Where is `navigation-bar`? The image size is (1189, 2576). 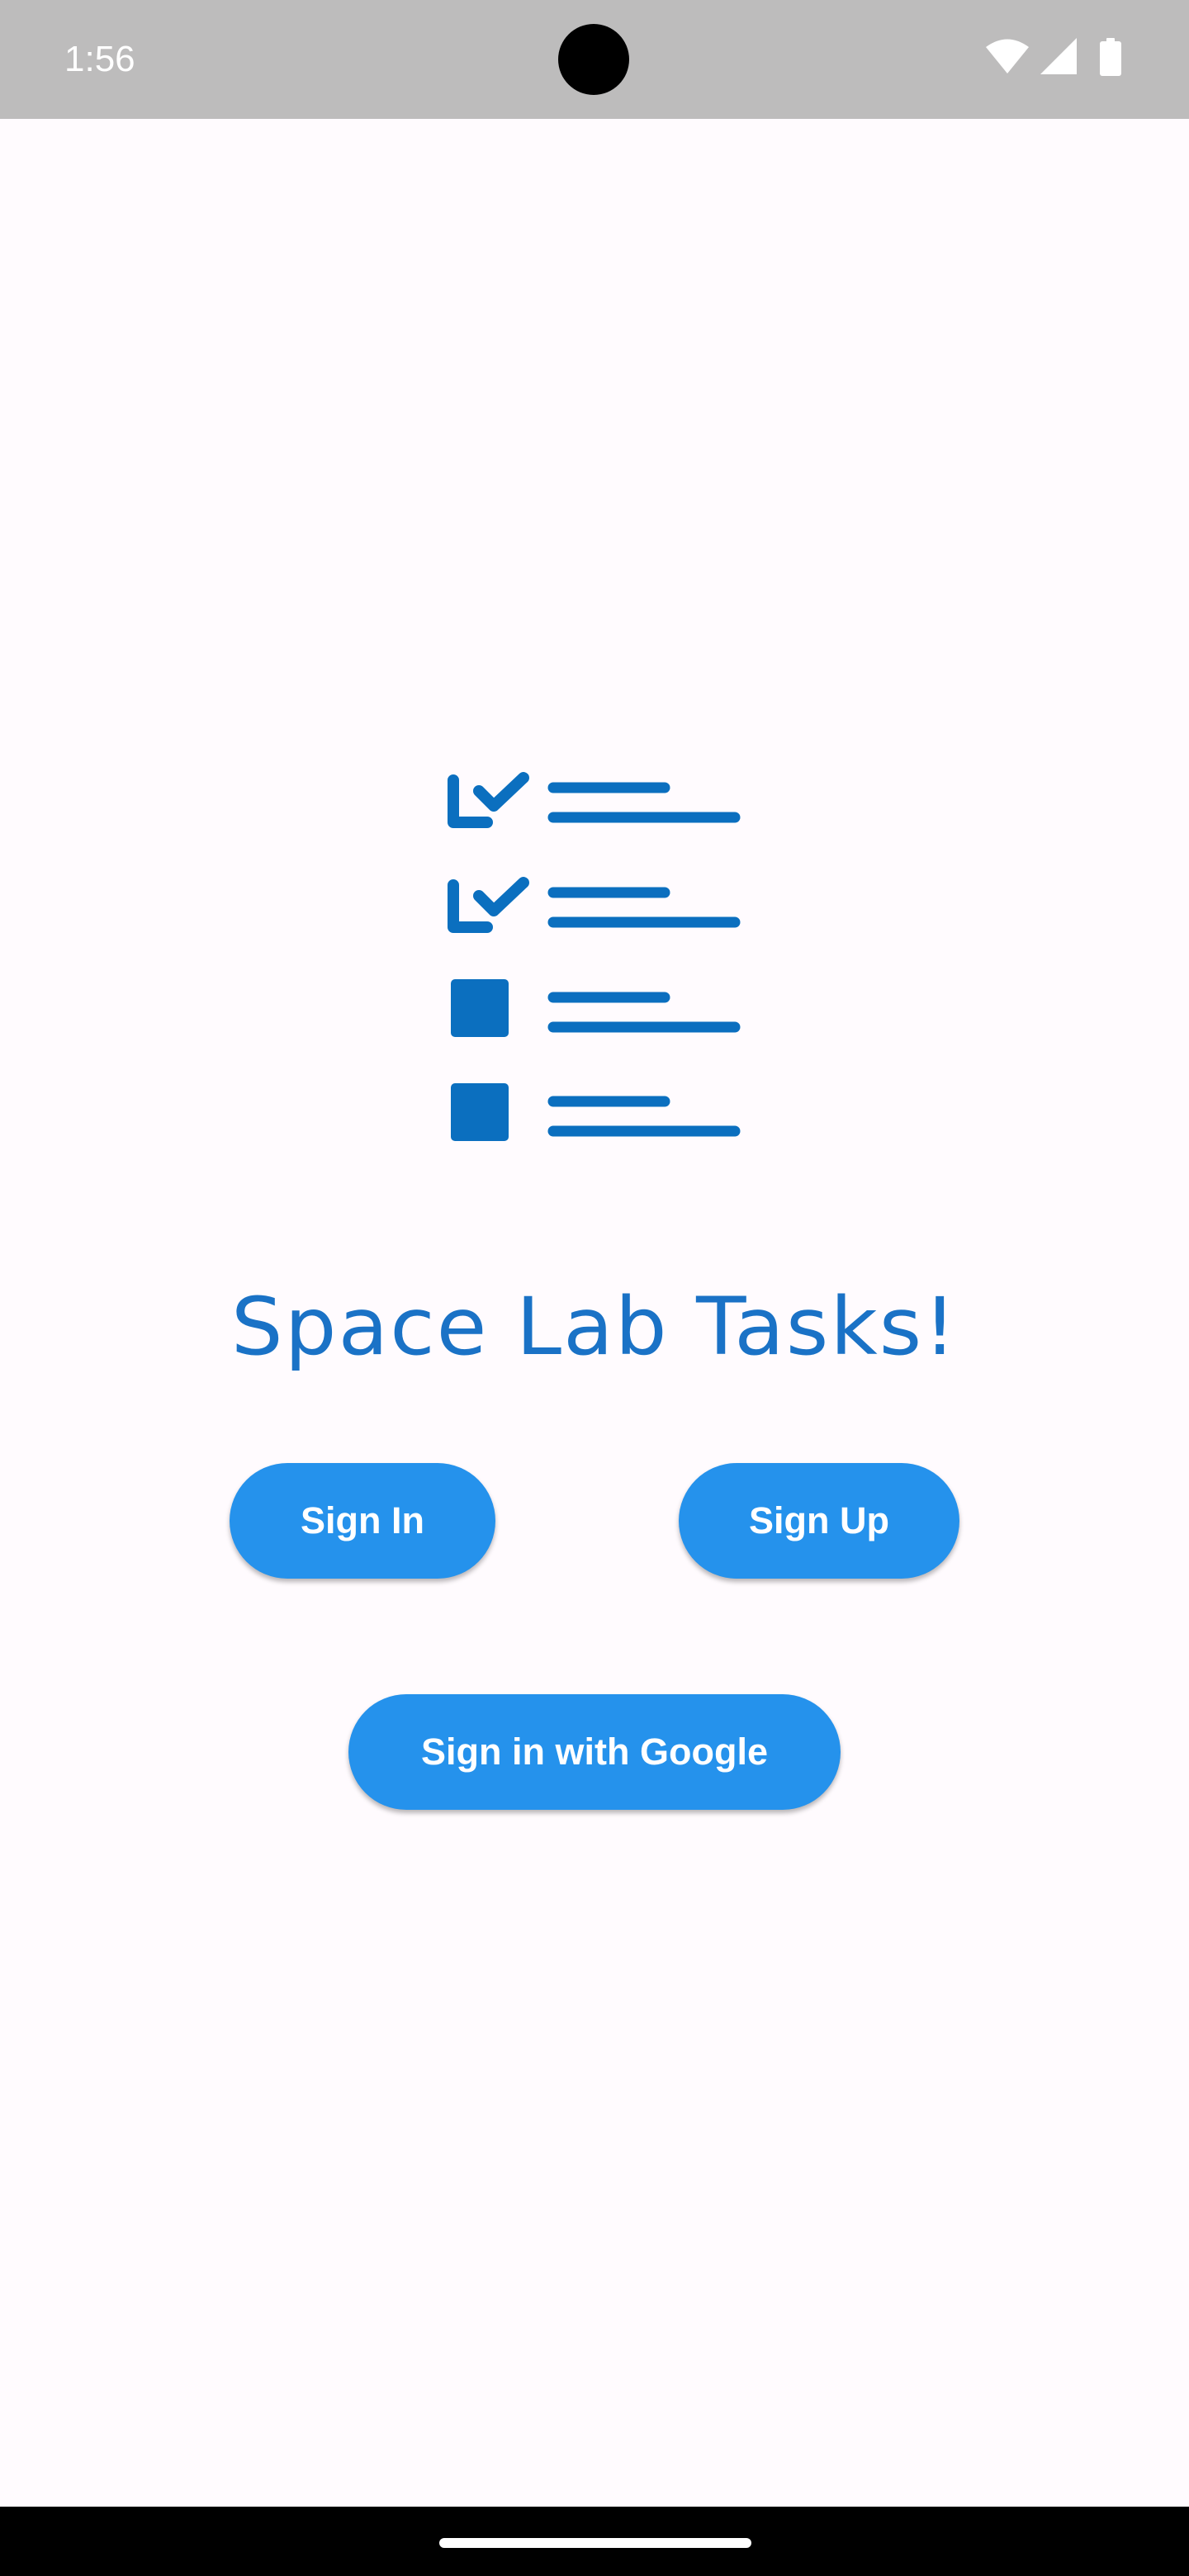 navigation-bar is located at coordinates (594, 2541).